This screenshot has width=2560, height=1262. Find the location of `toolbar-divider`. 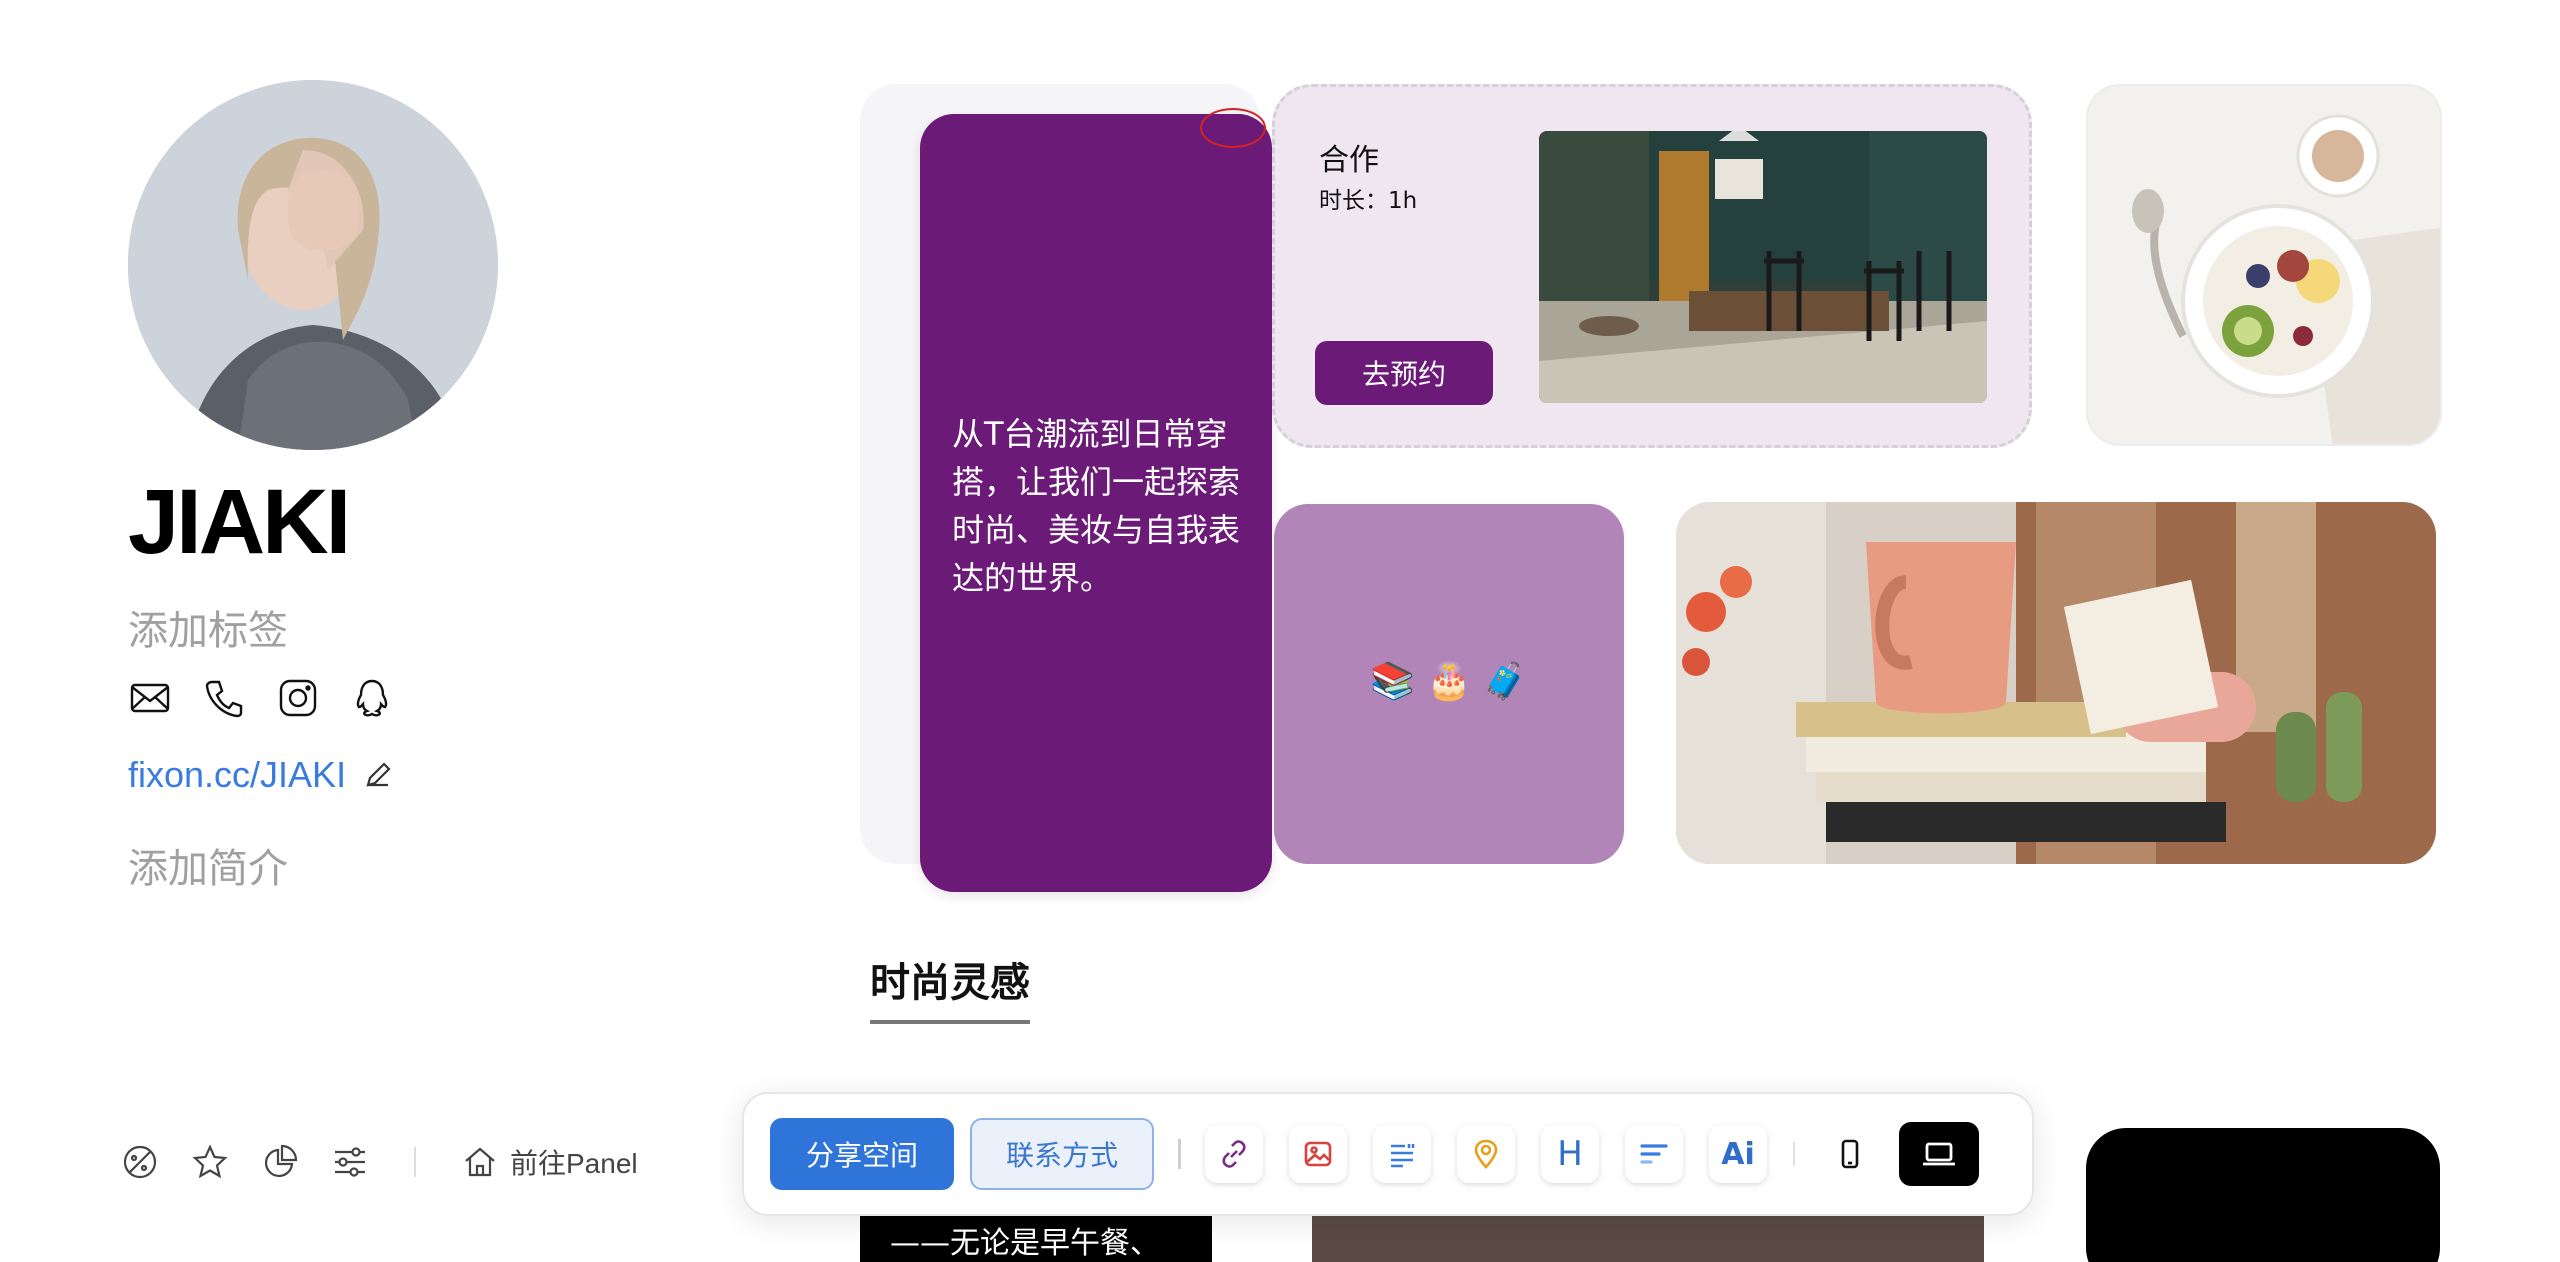

toolbar-divider is located at coordinates (1179, 1154).